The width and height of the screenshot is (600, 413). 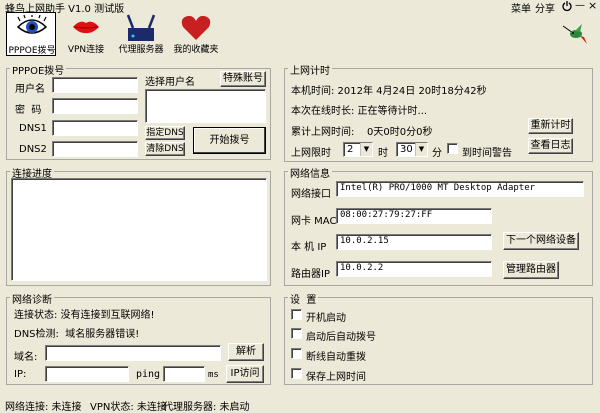 What do you see at coordinates (336, 357) in the screenshot?
I see `auto-redial-label: 断线自动重拨` at bounding box center [336, 357].